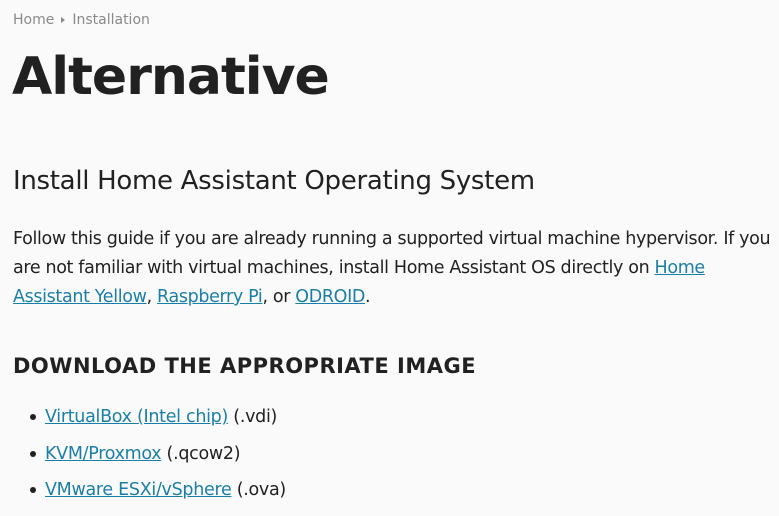  What do you see at coordinates (368, 297) in the screenshot?
I see `intro-period: .` at bounding box center [368, 297].